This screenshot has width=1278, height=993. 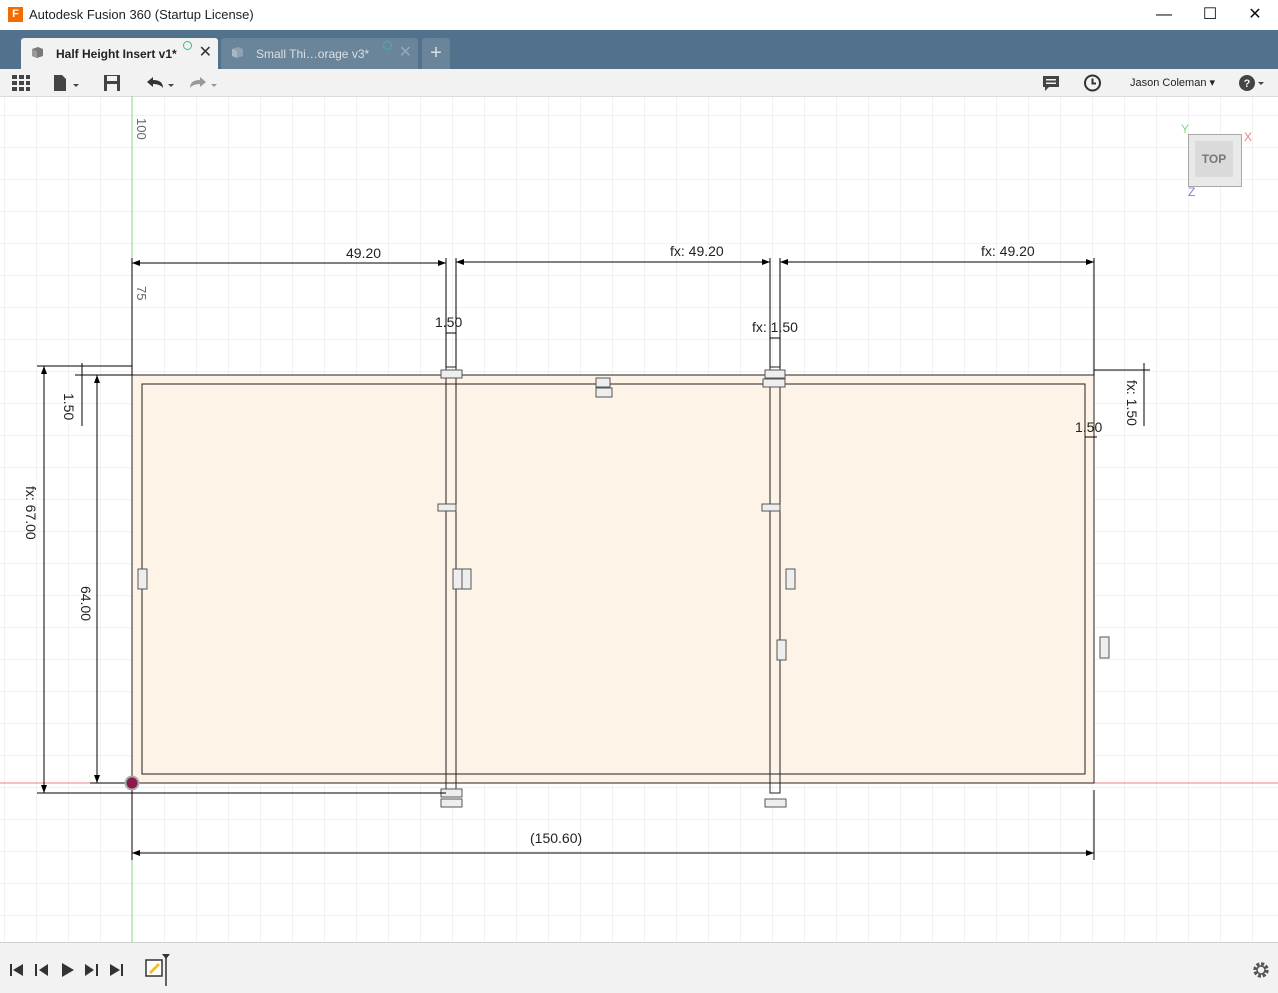 What do you see at coordinates (159, 970) in the screenshot?
I see `sketch-feature-icon` at bounding box center [159, 970].